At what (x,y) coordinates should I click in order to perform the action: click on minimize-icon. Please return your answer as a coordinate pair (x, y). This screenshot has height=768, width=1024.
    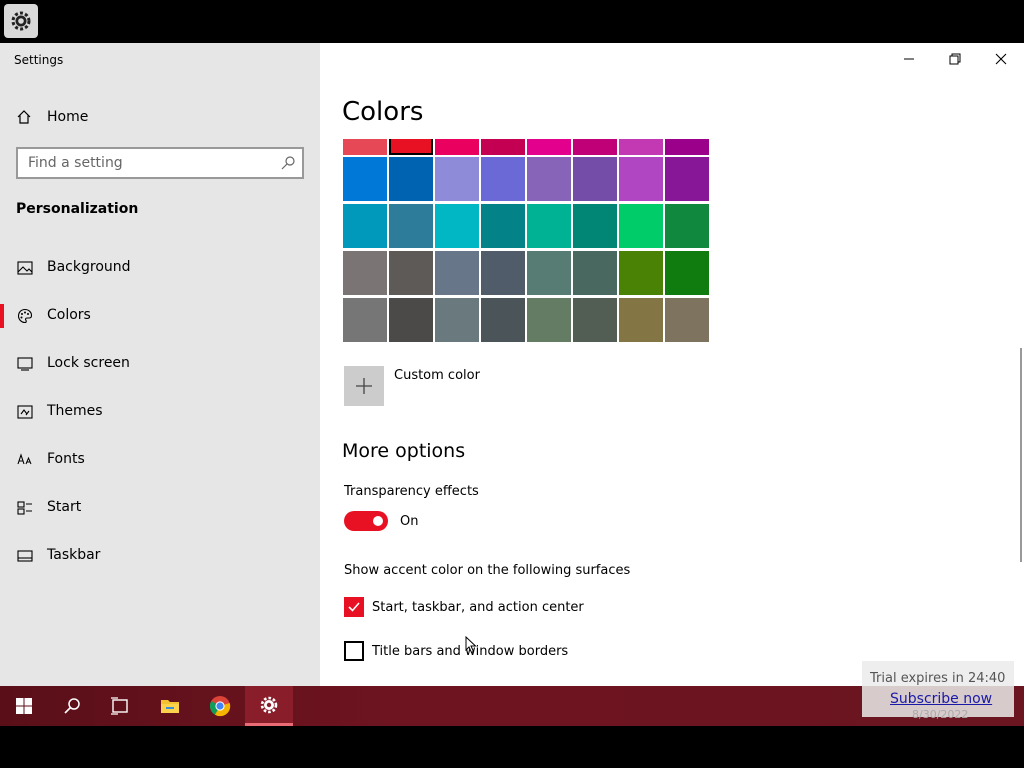
    Looking at the image, I should click on (909, 59).